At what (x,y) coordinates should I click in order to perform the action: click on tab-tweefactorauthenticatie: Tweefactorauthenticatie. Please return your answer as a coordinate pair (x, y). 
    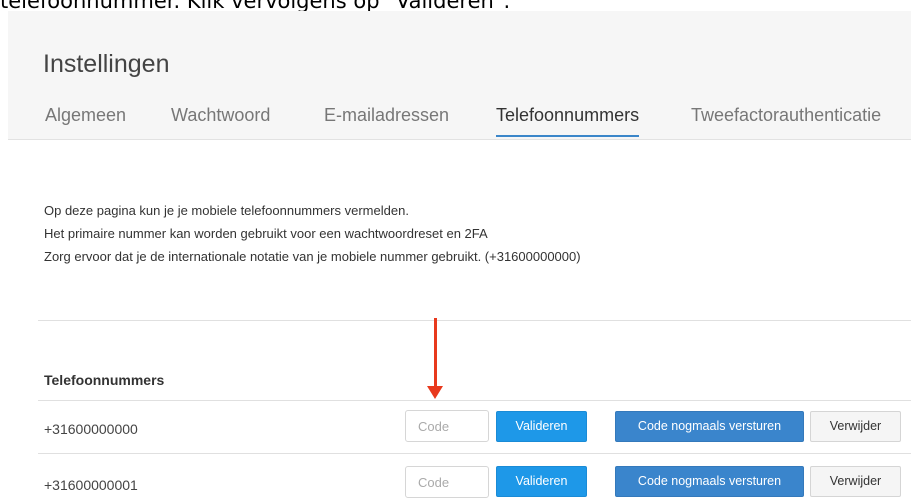
    Looking at the image, I should click on (786, 120).